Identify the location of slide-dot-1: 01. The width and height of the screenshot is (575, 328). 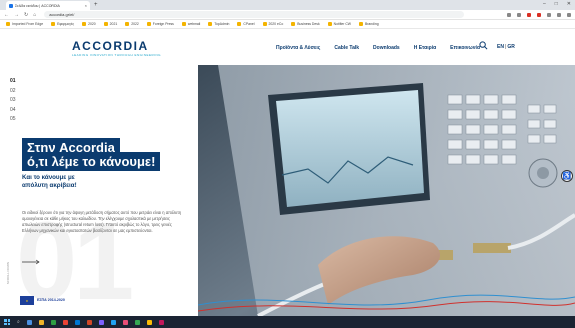
(13, 81).